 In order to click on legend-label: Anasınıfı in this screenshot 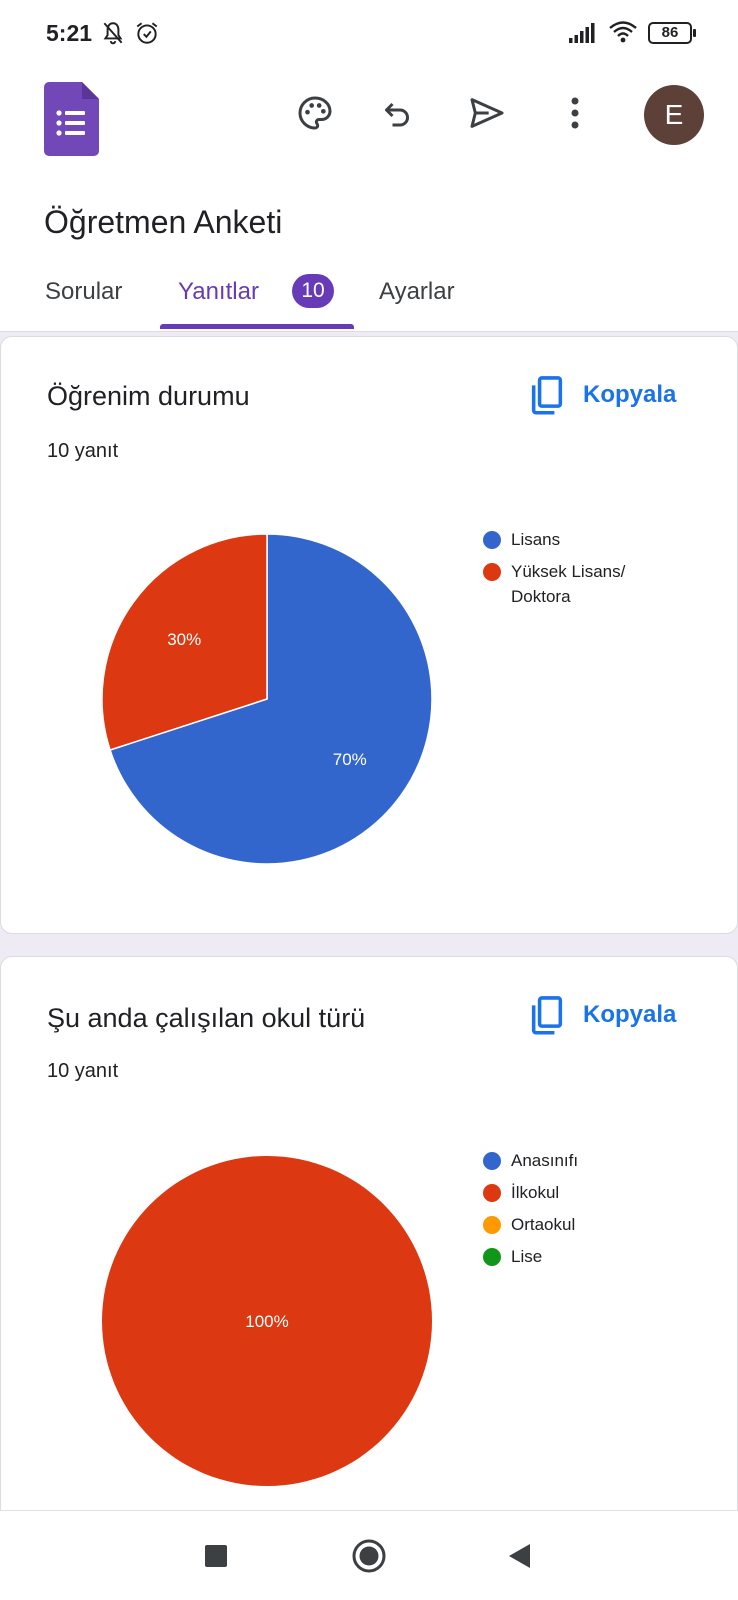, I will do `click(545, 1160)`.